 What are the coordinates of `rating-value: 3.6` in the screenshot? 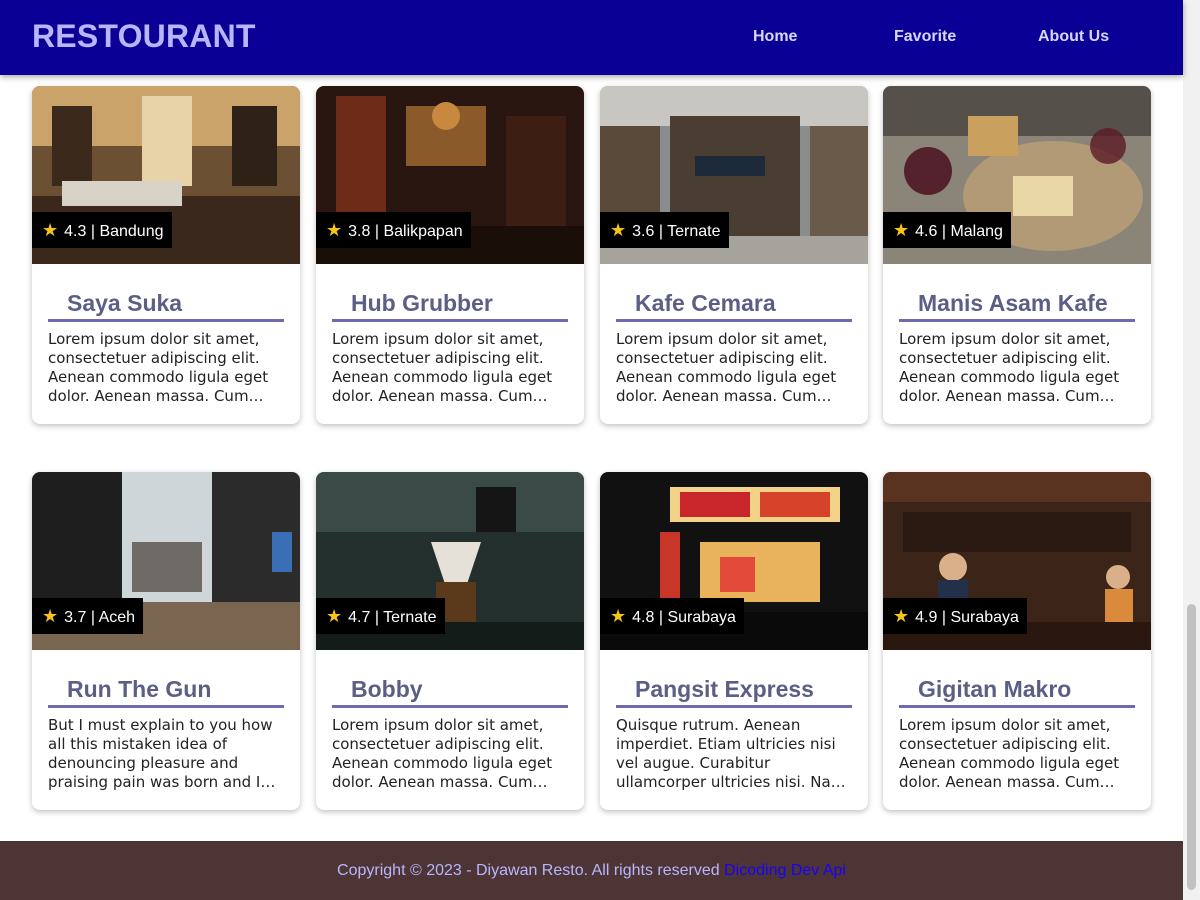 It's located at (643, 231).